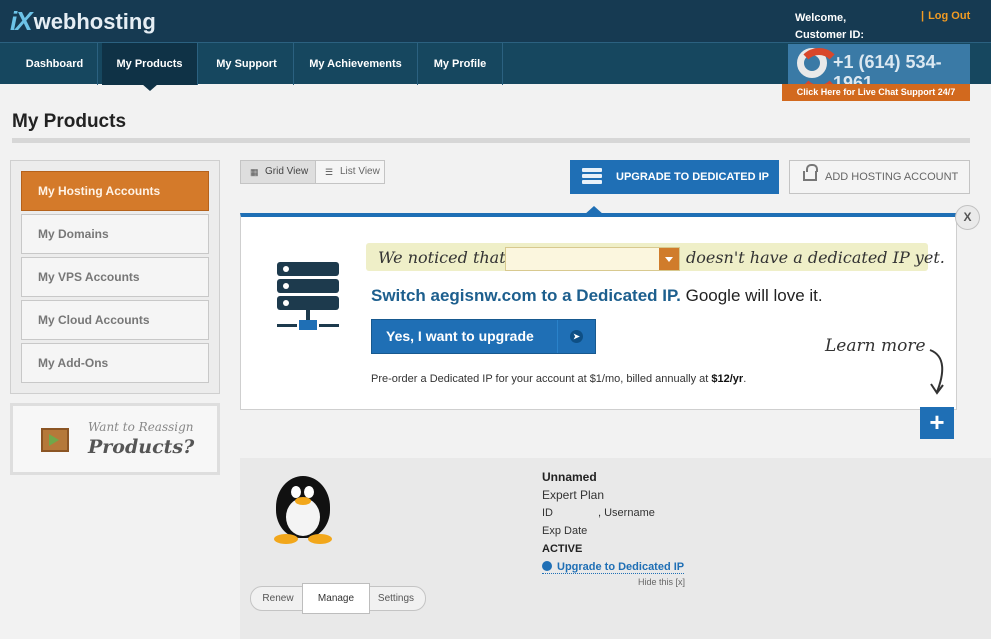  Describe the element at coordinates (287, 171) in the screenshot. I see `grid-view-label: Grid View` at that location.